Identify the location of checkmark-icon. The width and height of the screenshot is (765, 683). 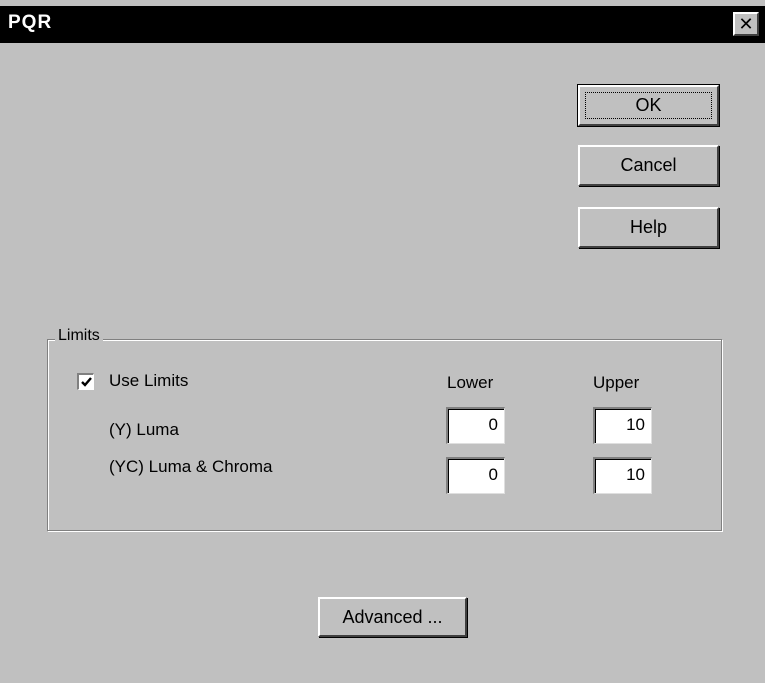
(86, 382).